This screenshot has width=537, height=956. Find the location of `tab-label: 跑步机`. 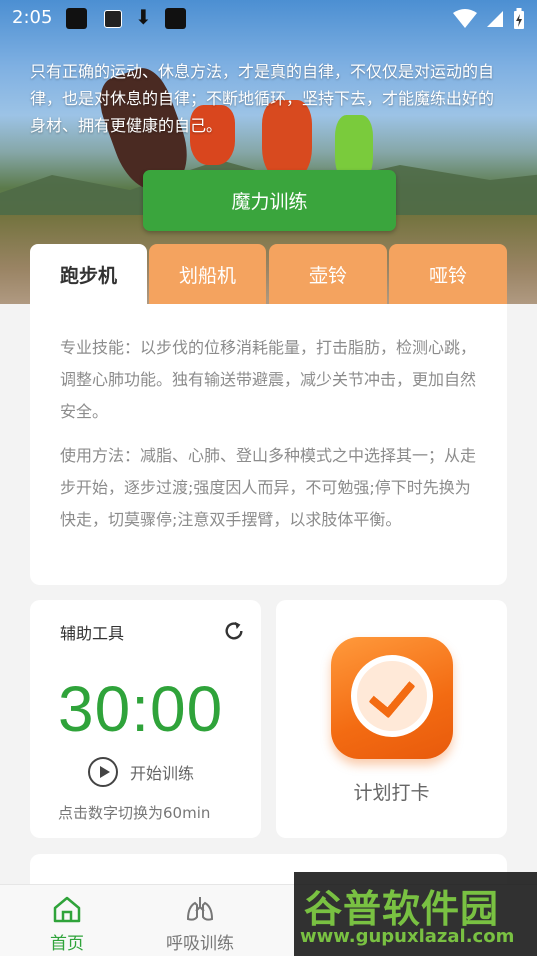

tab-label: 跑步机 is located at coordinates (88, 275).